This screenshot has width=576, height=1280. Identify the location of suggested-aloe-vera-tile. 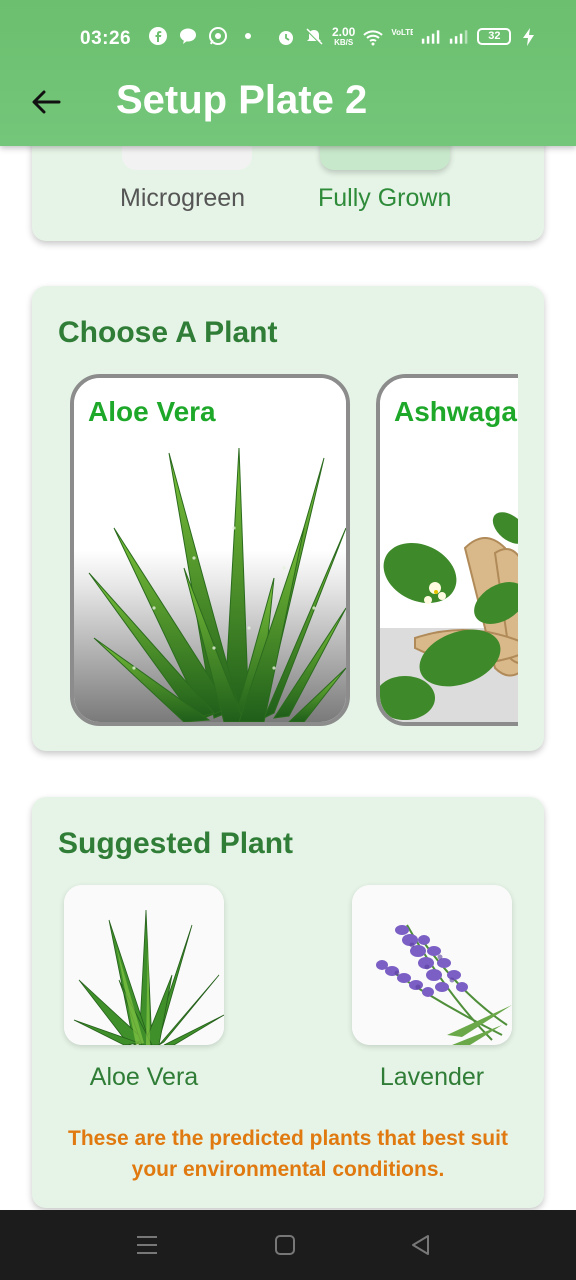
(144, 965).